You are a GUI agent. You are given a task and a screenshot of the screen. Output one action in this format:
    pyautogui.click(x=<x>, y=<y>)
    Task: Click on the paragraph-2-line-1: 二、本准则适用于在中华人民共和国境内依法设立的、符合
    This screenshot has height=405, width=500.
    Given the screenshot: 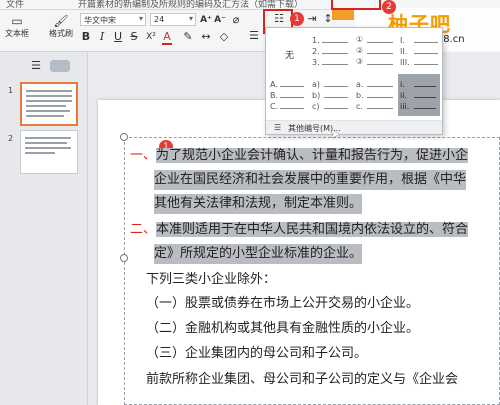 What is the action you would take?
    pyautogui.click(x=299, y=230)
    